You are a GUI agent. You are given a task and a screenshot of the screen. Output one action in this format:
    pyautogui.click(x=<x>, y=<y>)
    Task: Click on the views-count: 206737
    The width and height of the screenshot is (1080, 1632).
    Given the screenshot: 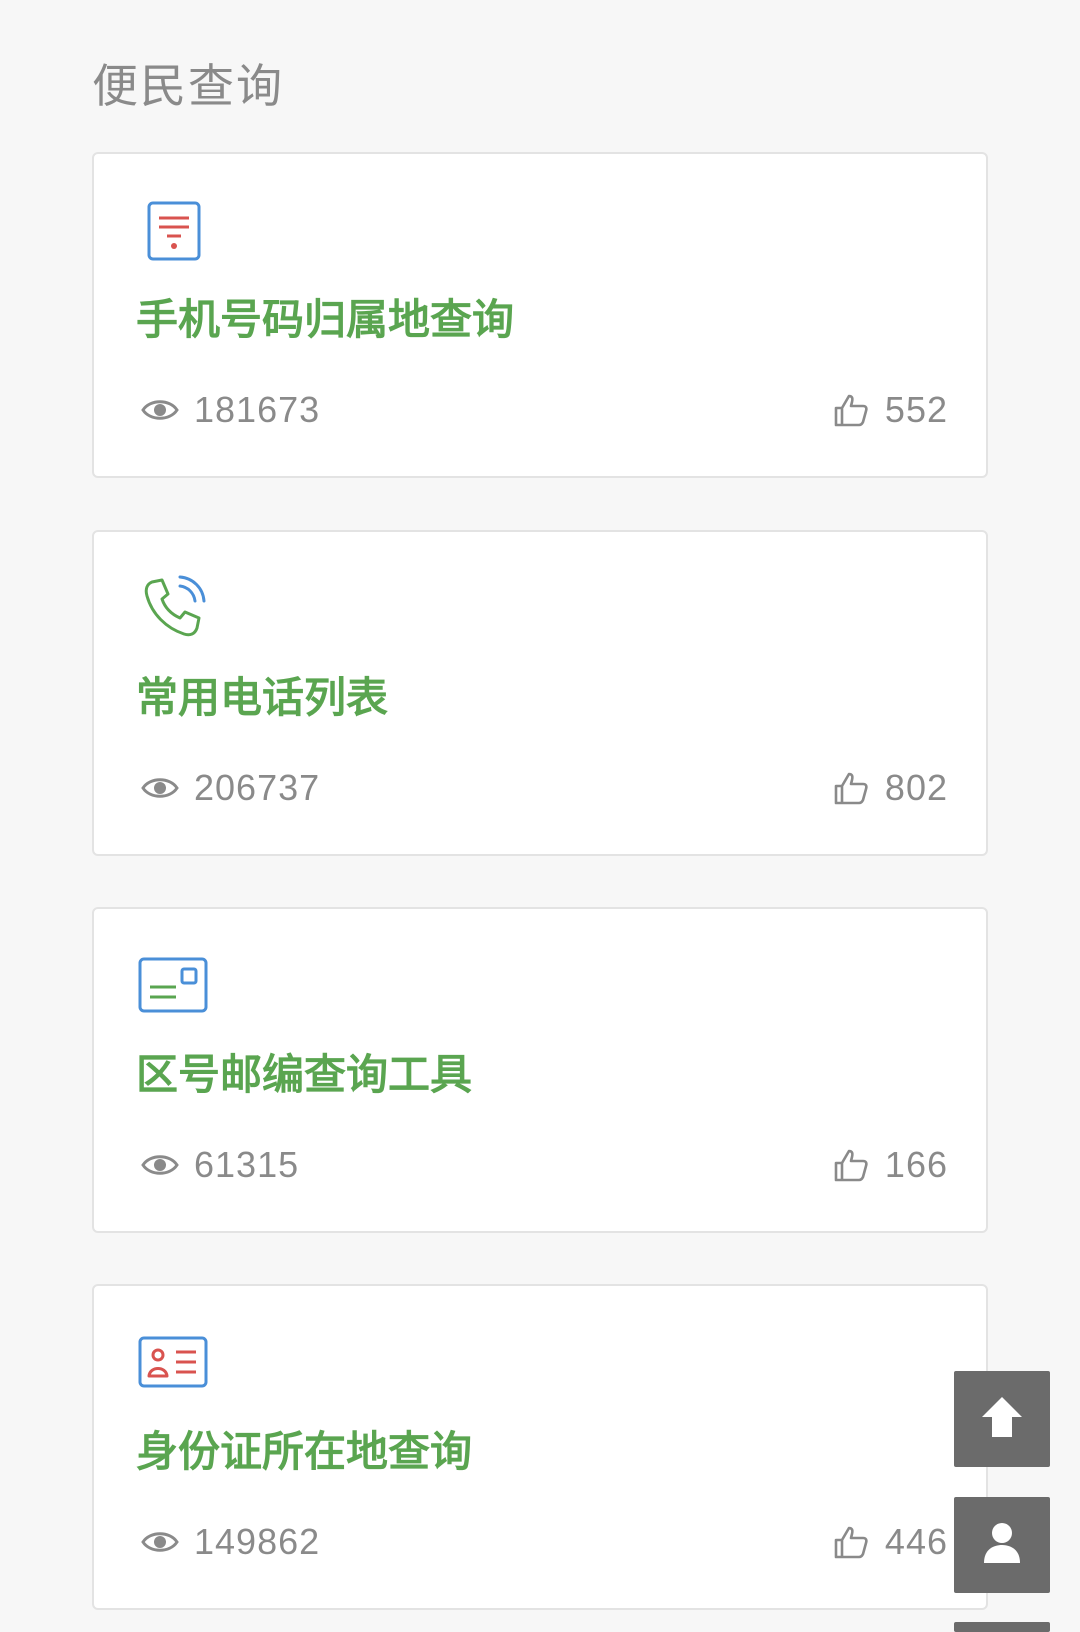 What is the action you would take?
    pyautogui.click(x=257, y=787)
    